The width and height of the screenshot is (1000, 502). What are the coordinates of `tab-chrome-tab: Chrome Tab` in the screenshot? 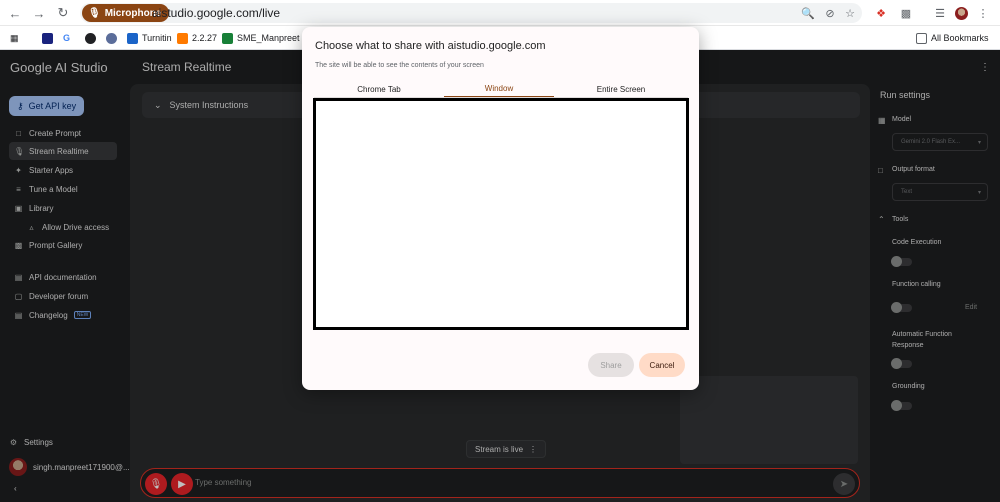 It's located at (379, 89).